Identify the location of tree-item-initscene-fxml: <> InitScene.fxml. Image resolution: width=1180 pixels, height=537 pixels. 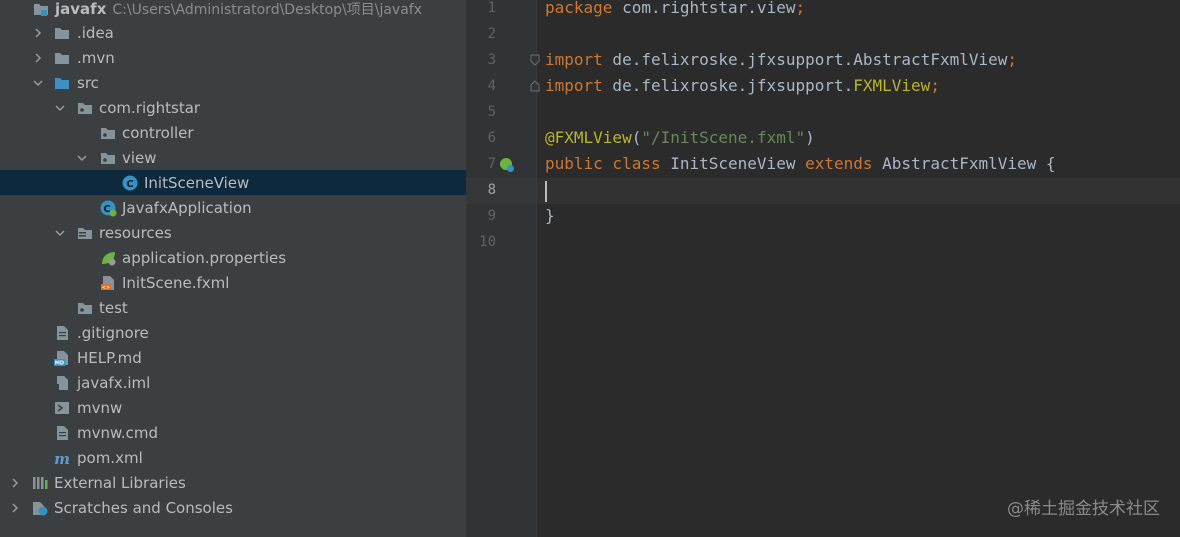
(233, 282).